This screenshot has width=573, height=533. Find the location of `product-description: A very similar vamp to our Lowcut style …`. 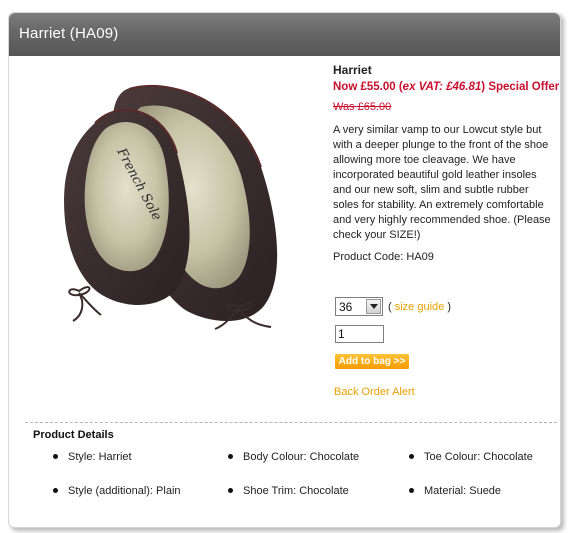

product-description: A very similar vamp to our Lowcut style … is located at coordinates (442, 182).